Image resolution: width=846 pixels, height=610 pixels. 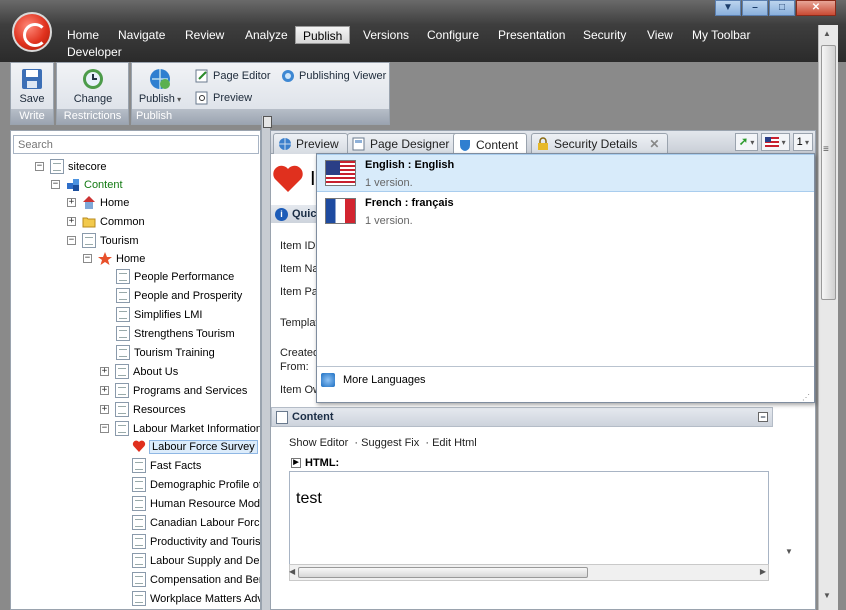 What do you see at coordinates (531, 35) in the screenshot?
I see `menu-presentation: Presentation` at bounding box center [531, 35].